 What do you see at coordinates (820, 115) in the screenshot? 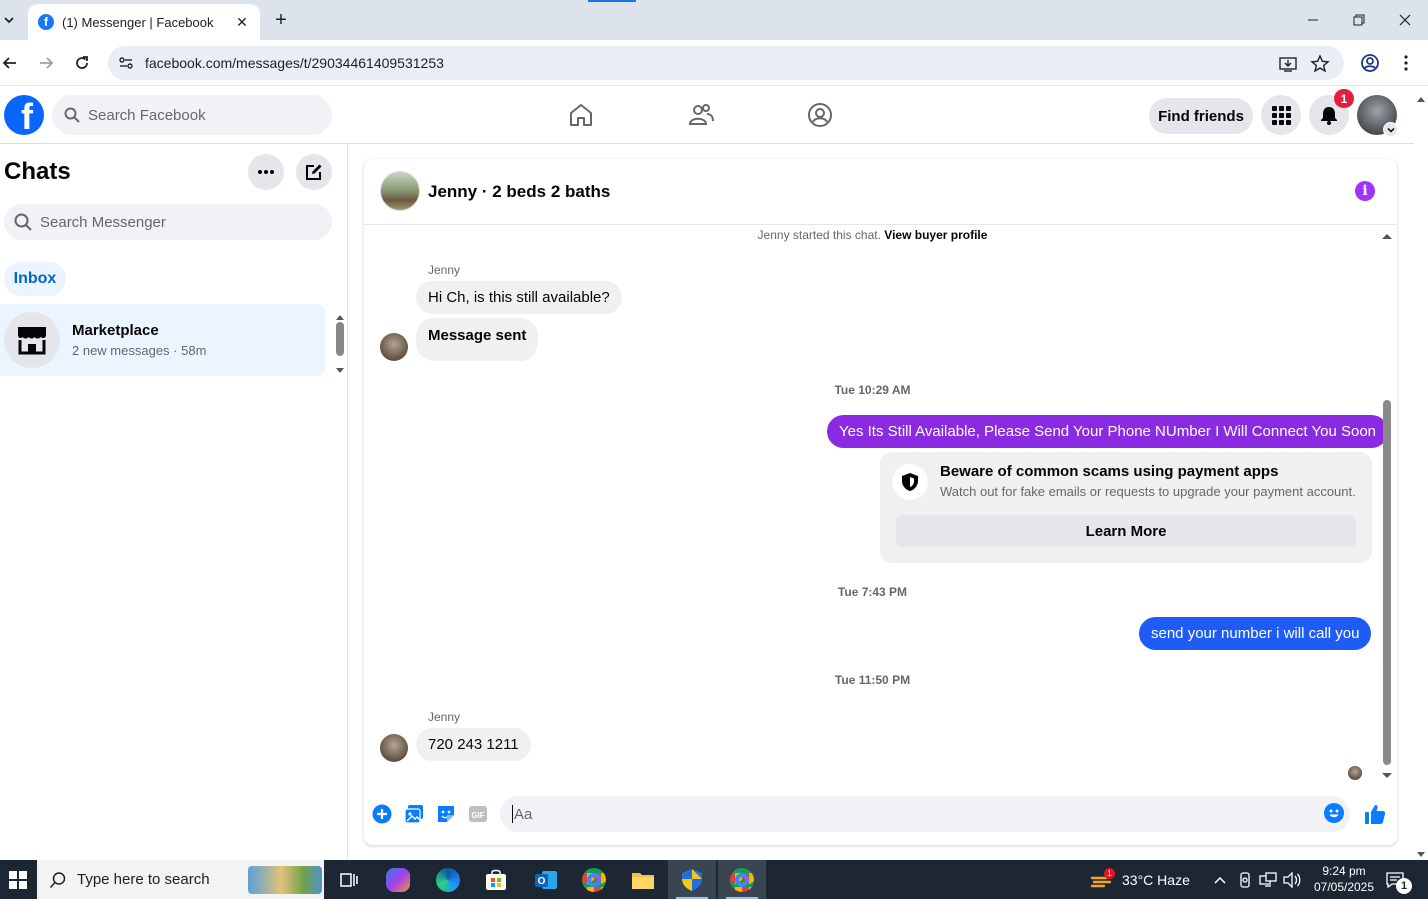
I see `profile-circle-icon` at bounding box center [820, 115].